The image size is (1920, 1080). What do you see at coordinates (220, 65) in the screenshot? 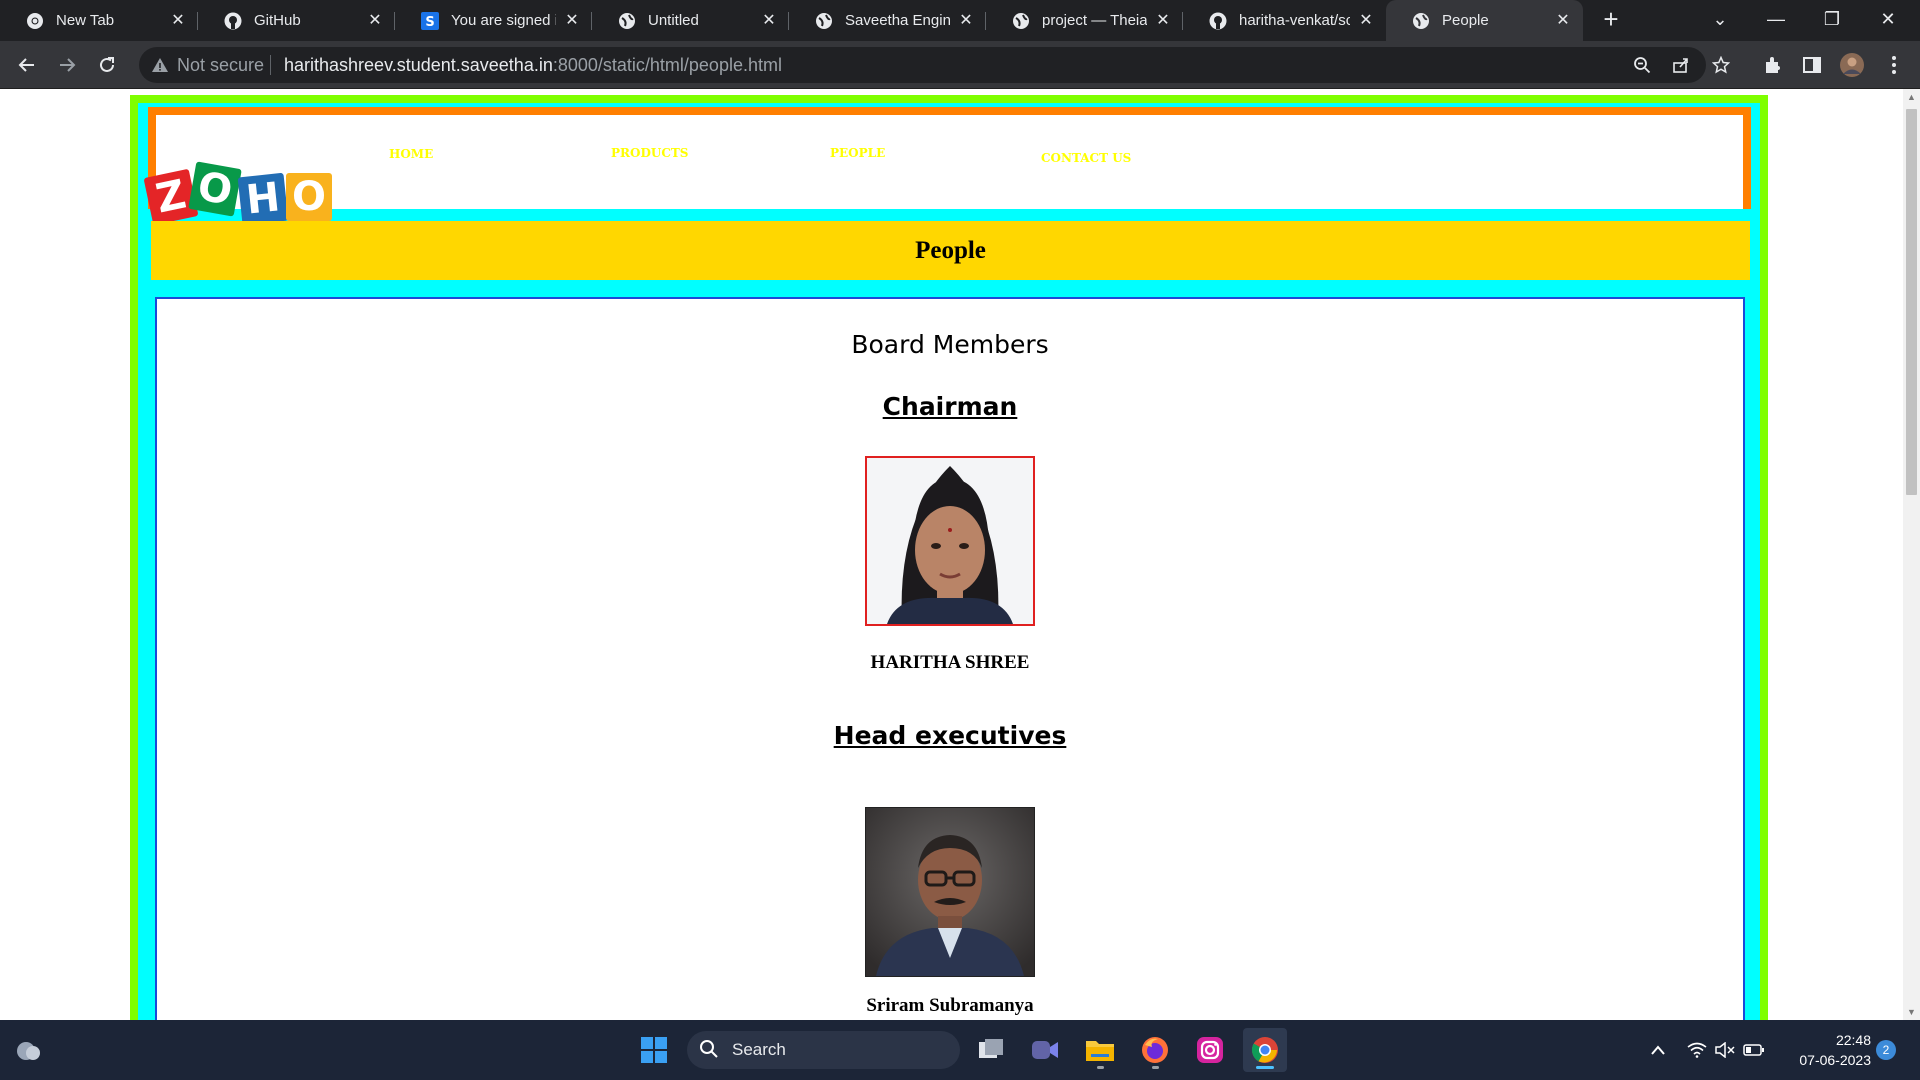
I see `security-label: Not secure` at bounding box center [220, 65].